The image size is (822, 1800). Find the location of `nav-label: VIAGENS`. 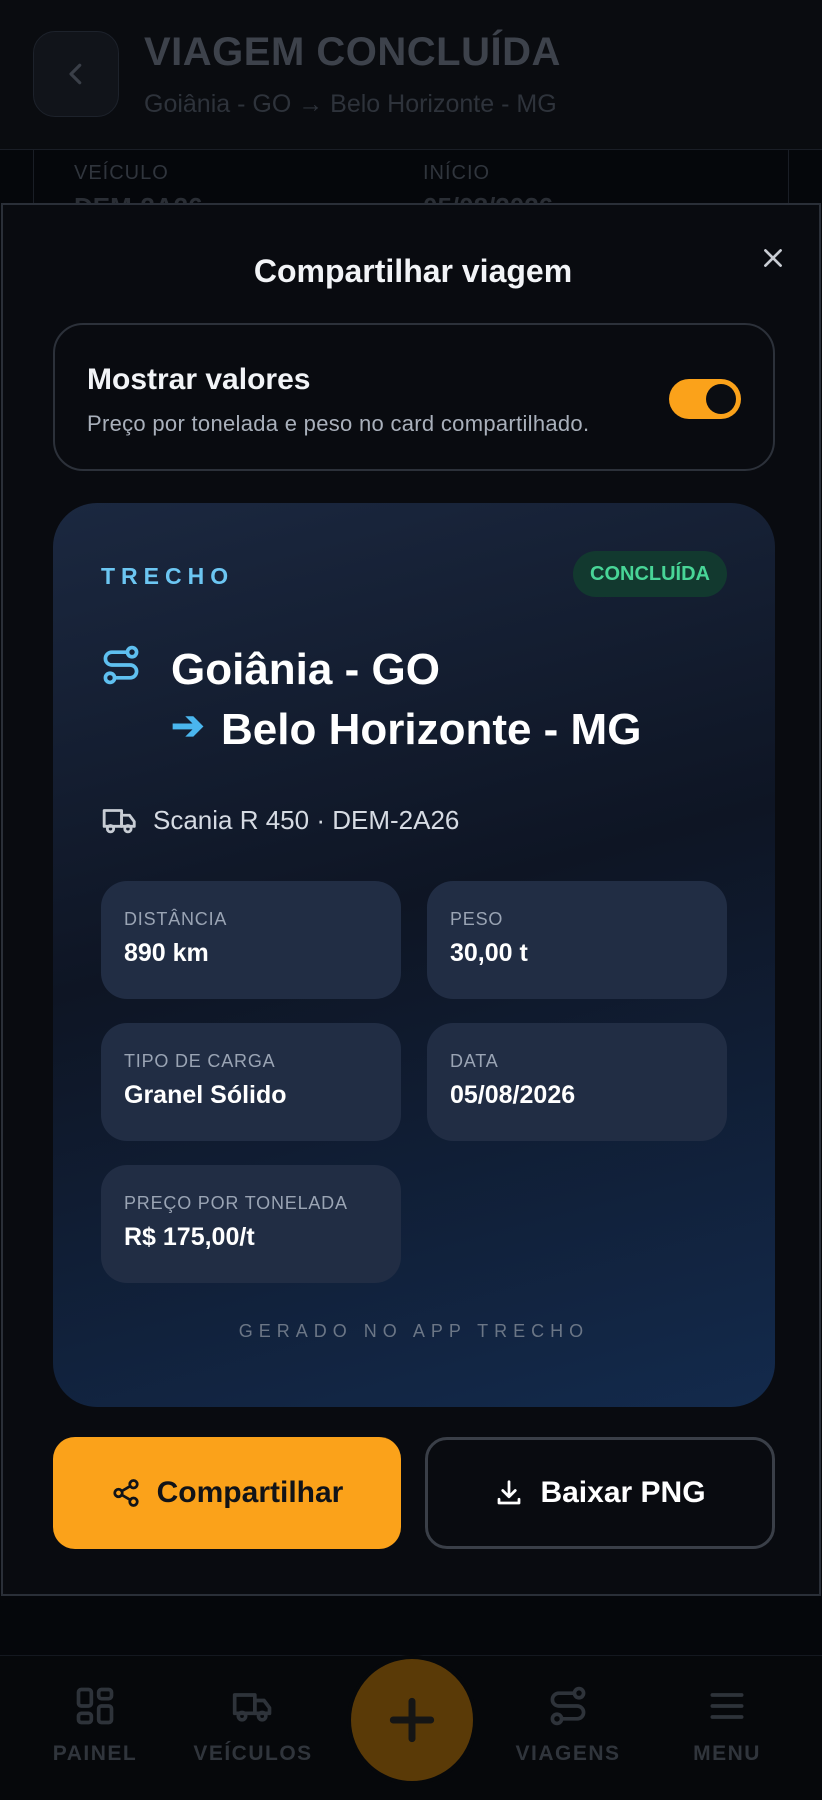

nav-label: VIAGENS is located at coordinates (568, 1753).